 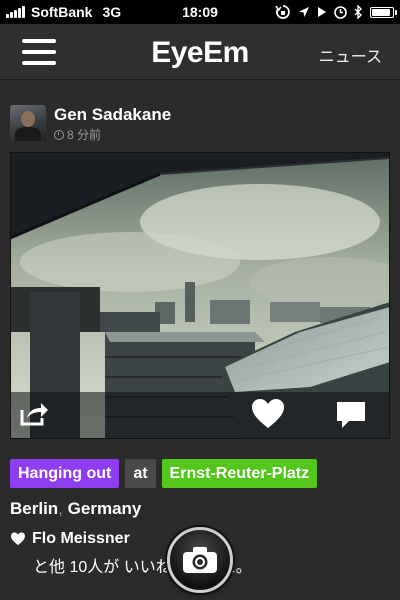 I want to click on news-button: ニュース, so click(x=350, y=55).